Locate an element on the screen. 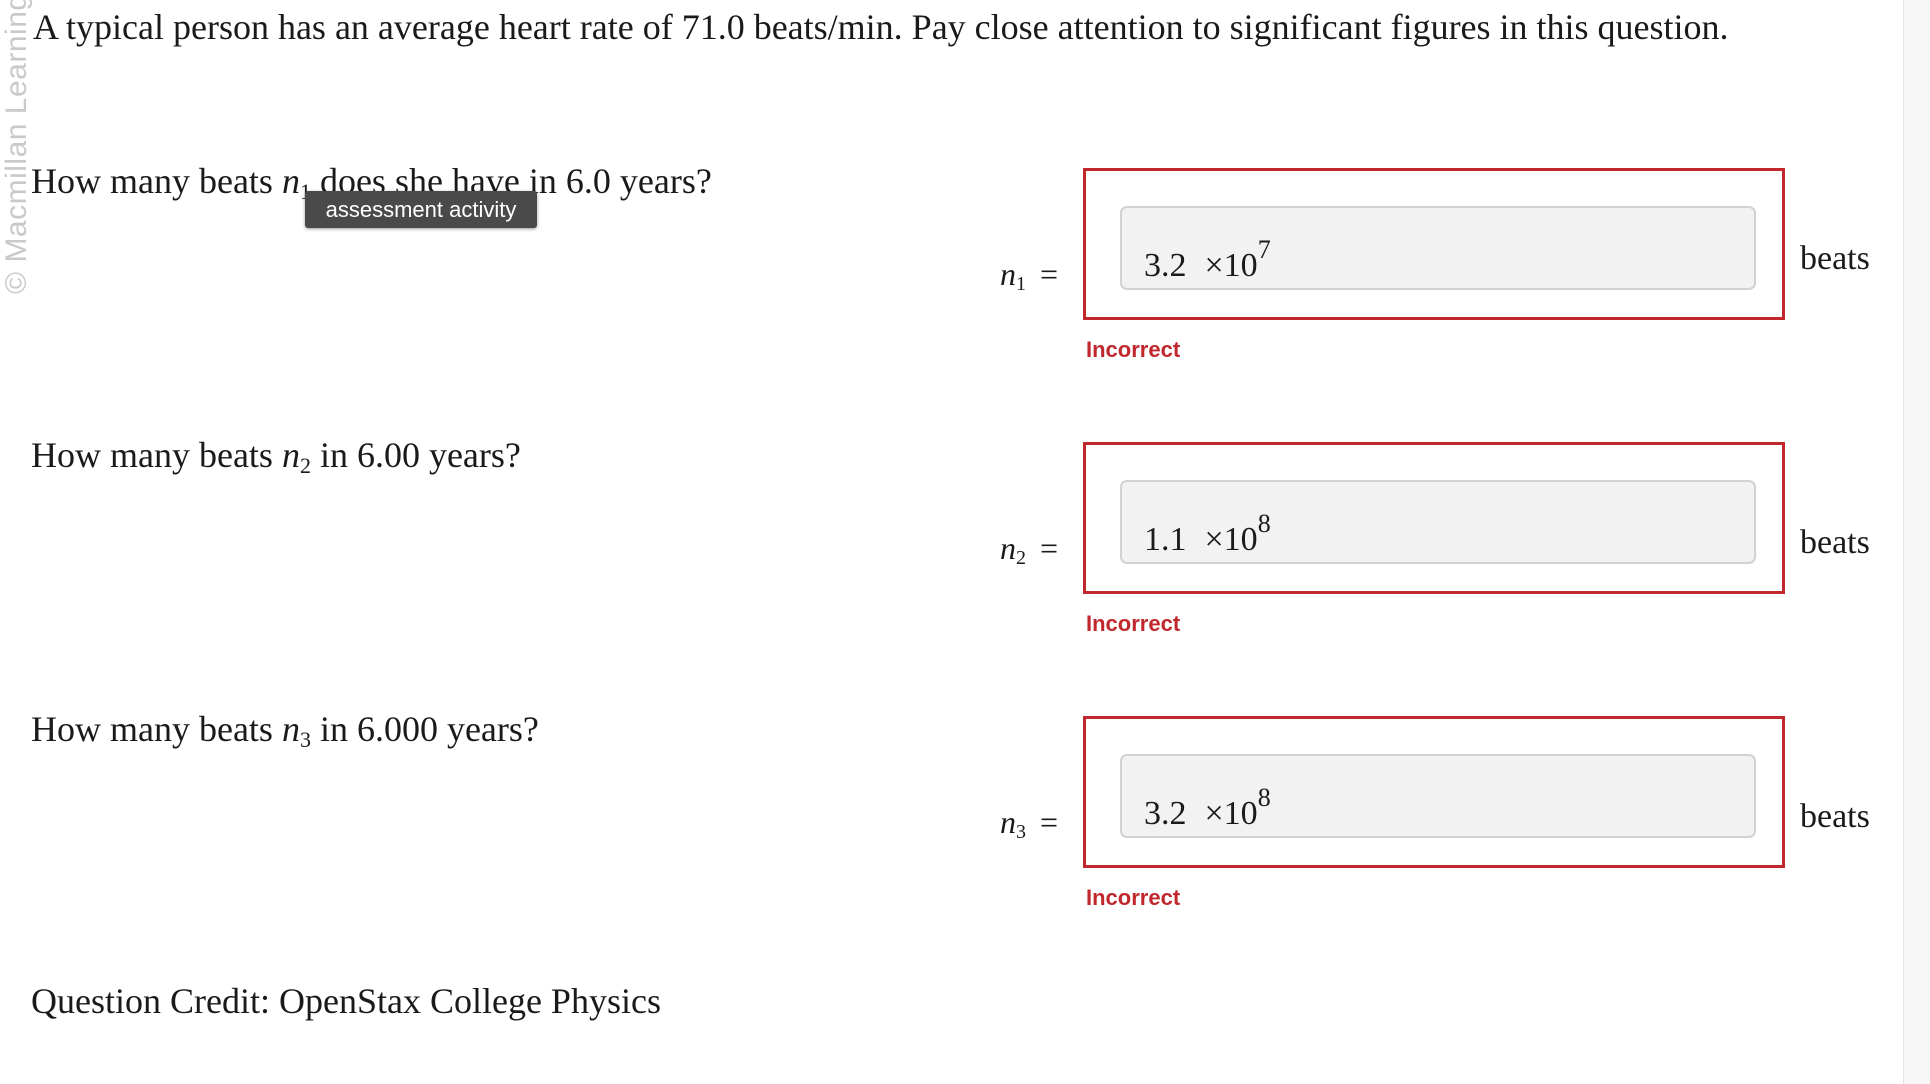 The image size is (1930, 1084). question-3-text: How many beats n3 in 6.000 years? is located at coordinates (285, 730).